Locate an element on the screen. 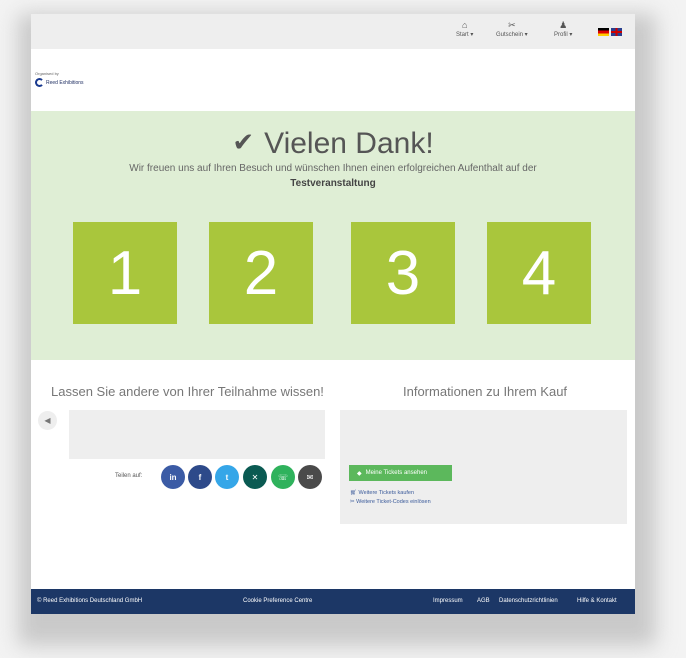 The image size is (686, 658). step-box-3: 3 is located at coordinates (403, 273).